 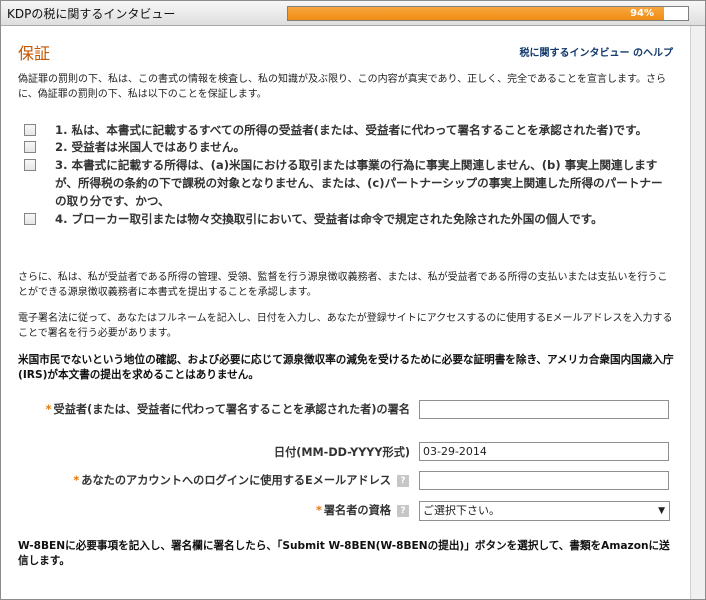 What do you see at coordinates (661, 511) in the screenshot?
I see `dropdown-arrow-icon: ▼` at bounding box center [661, 511].